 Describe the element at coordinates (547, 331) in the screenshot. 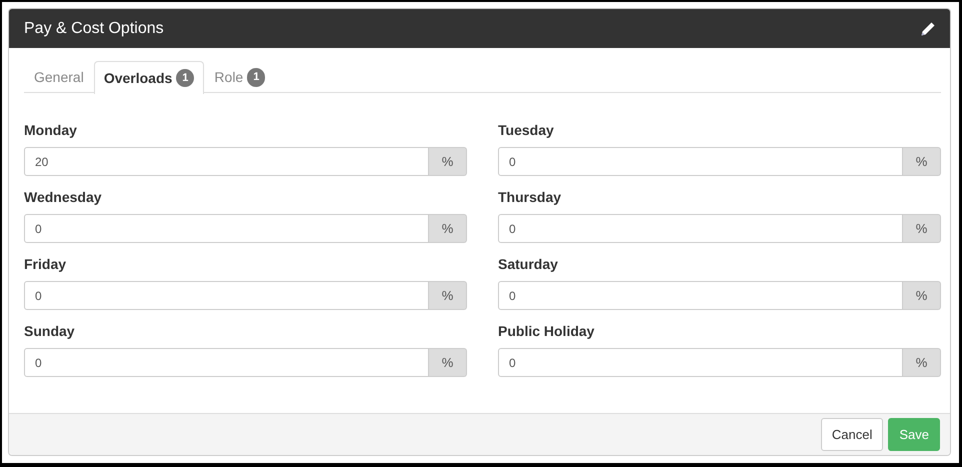

I see `field-label: Public Holiday` at that location.